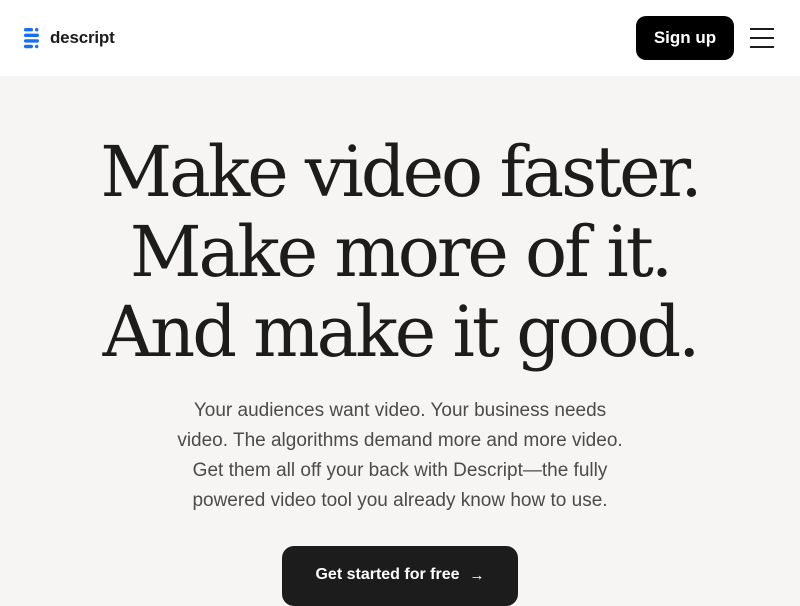 This screenshot has width=800, height=606. I want to click on brand-name: descript, so click(82, 37).